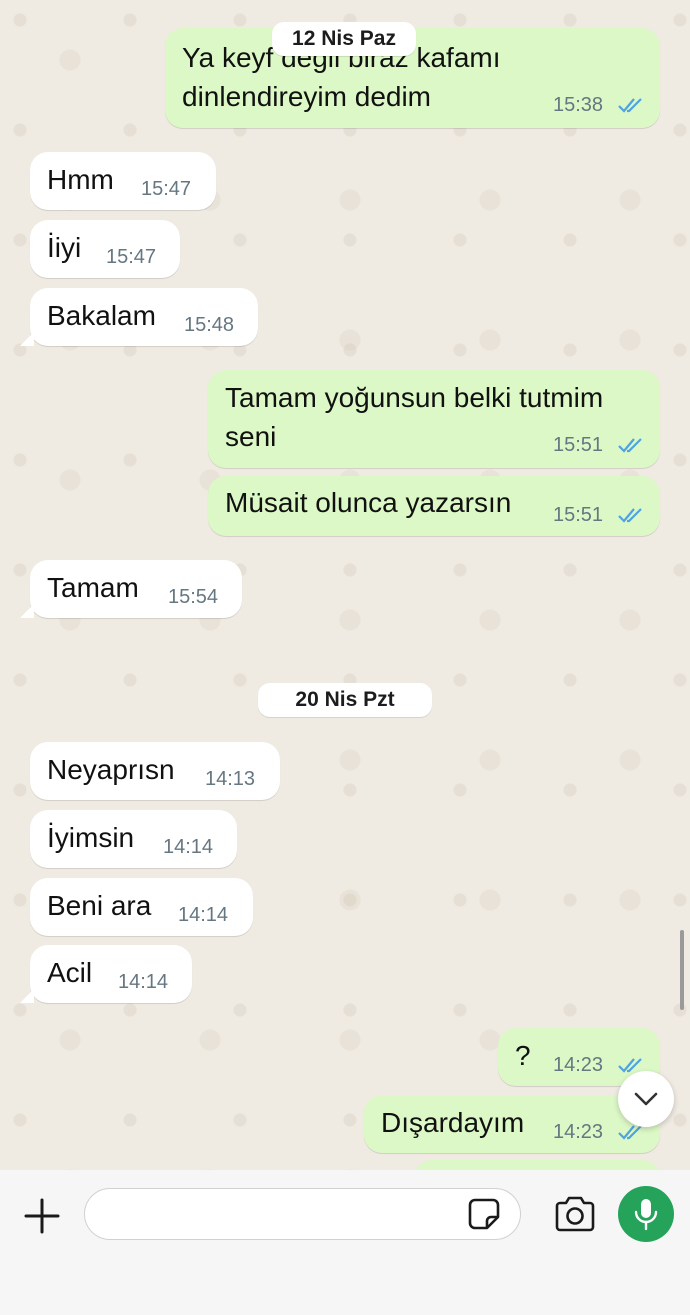  Describe the element at coordinates (111, 769) in the screenshot. I see `message-text: Neyaprısn` at that location.